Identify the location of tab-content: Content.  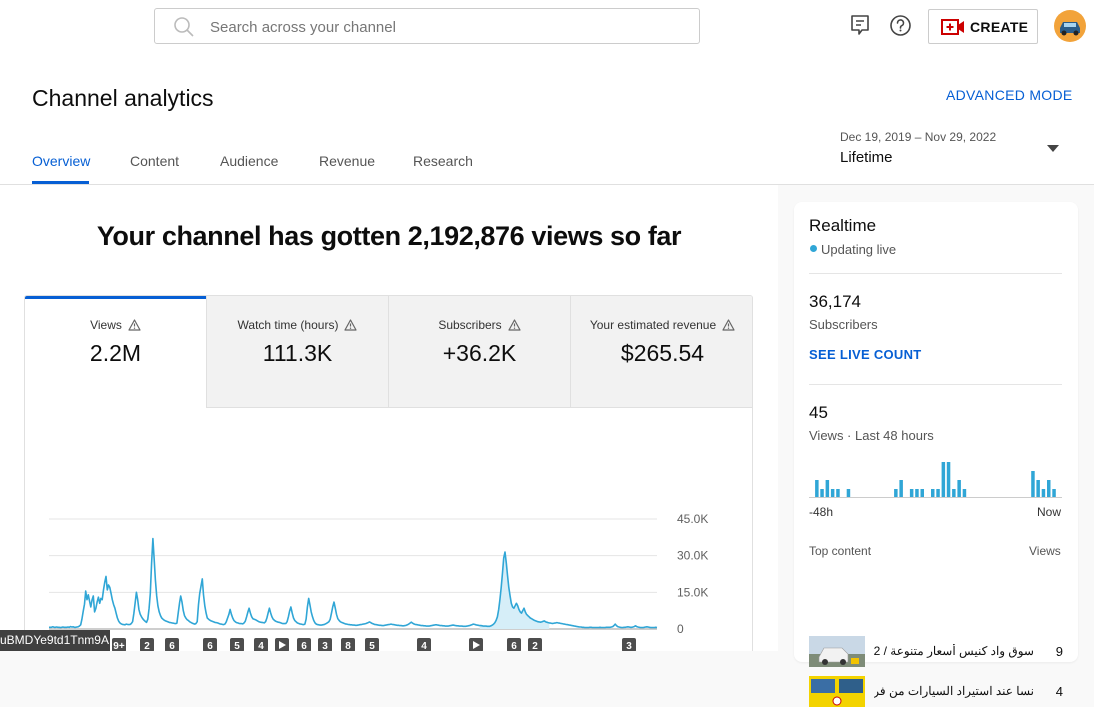
(154, 161).